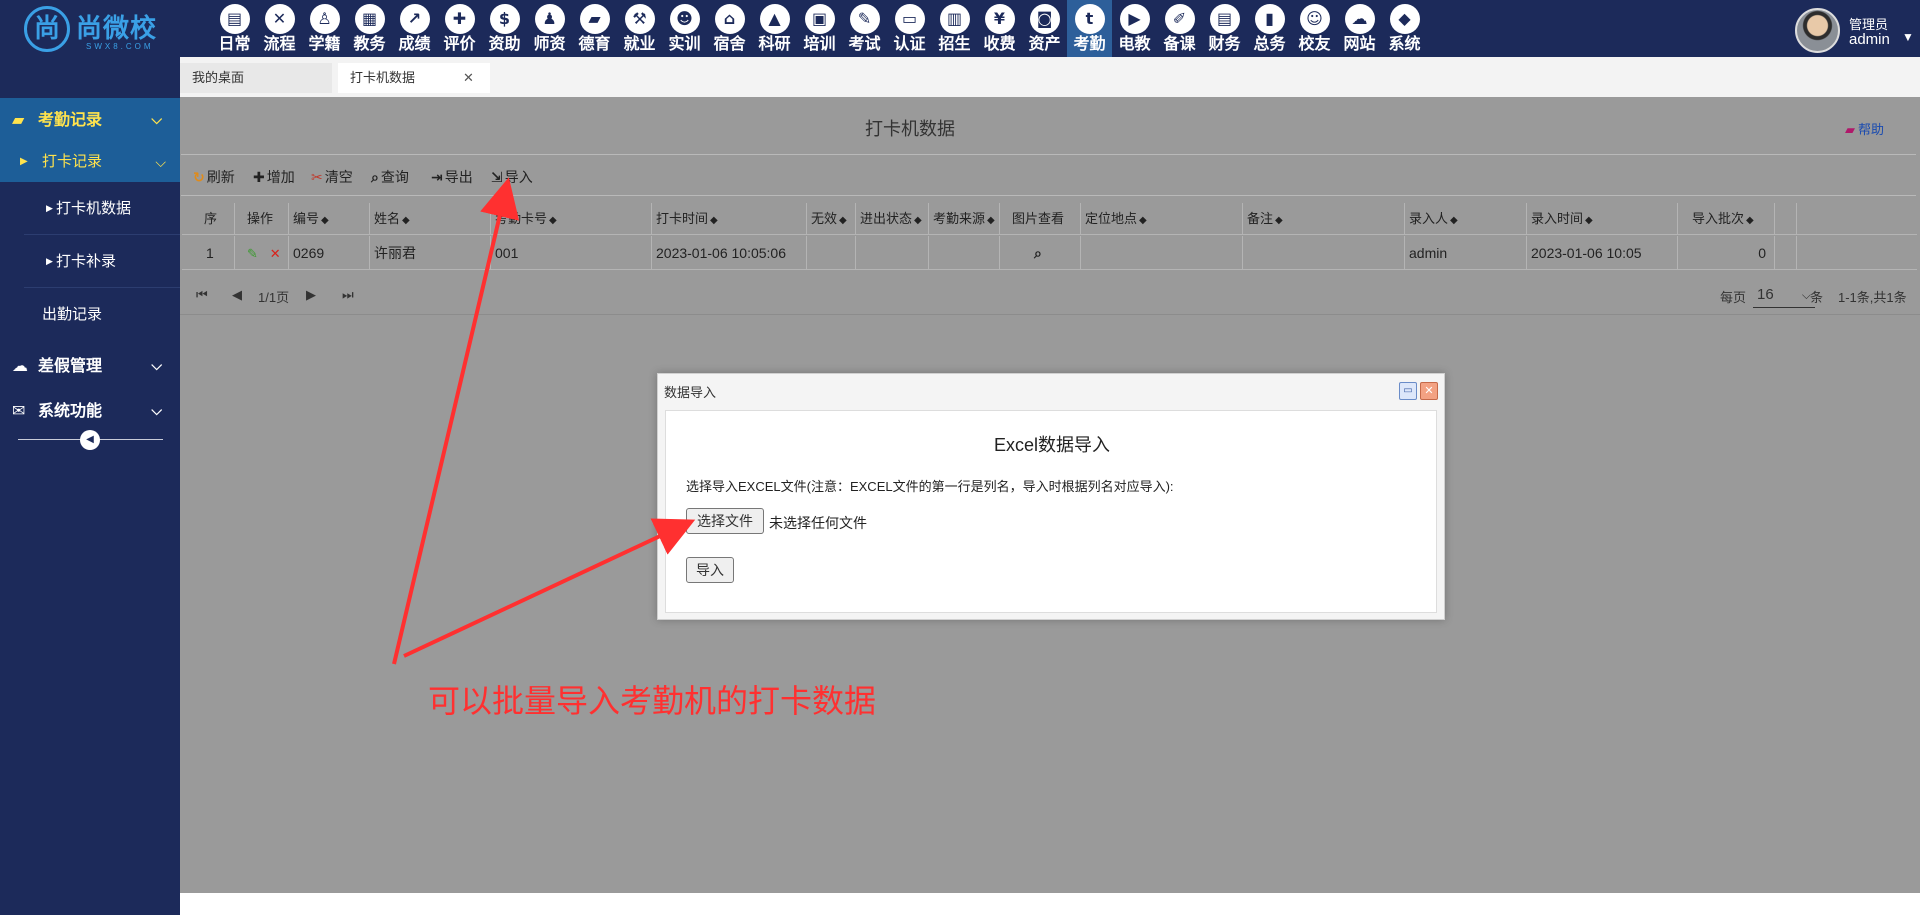 The height and width of the screenshot is (915, 1920). What do you see at coordinates (1908, 37) in the screenshot?
I see `caret-down-icon: ▼` at bounding box center [1908, 37].